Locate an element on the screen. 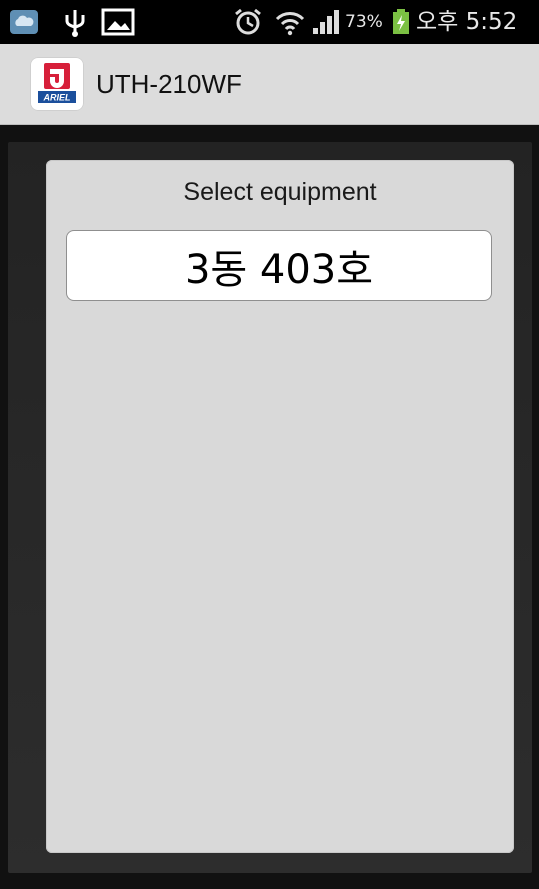 This screenshot has height=889, width=539. equipment-button: 3동 403호 is located at coordinates (279, 265).